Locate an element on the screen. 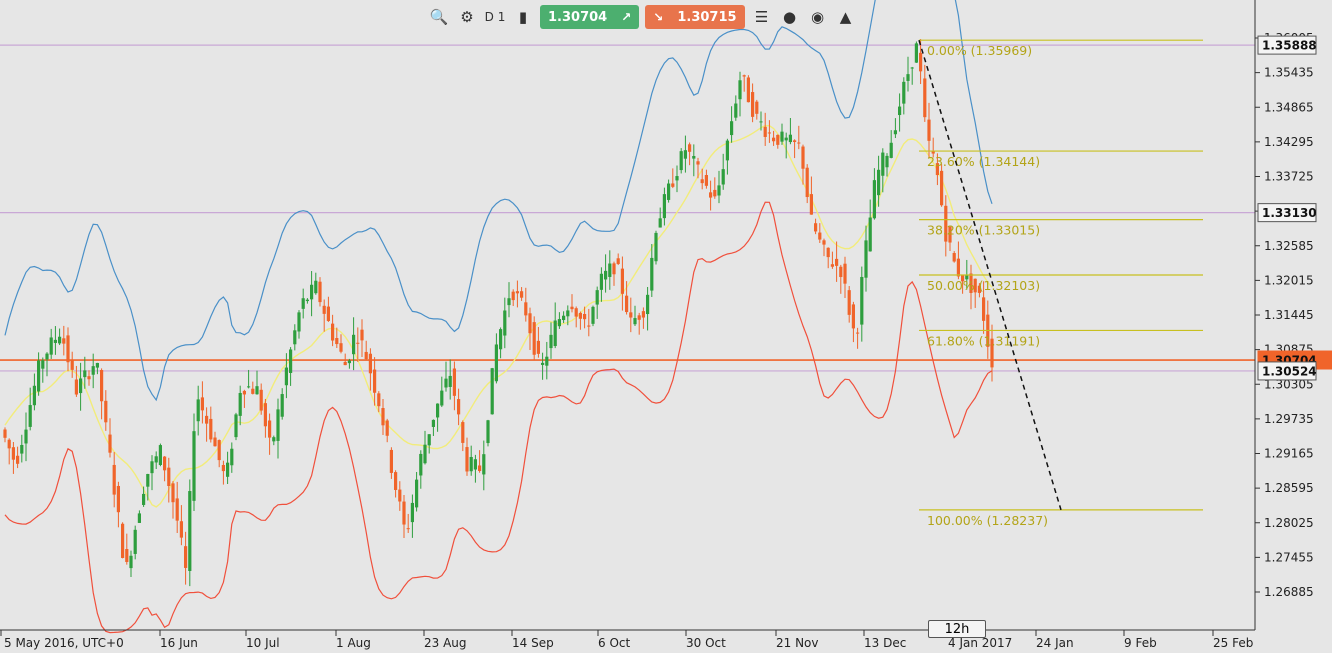  x-tick-label: 23 Aug is located at coordinates (445, 643).